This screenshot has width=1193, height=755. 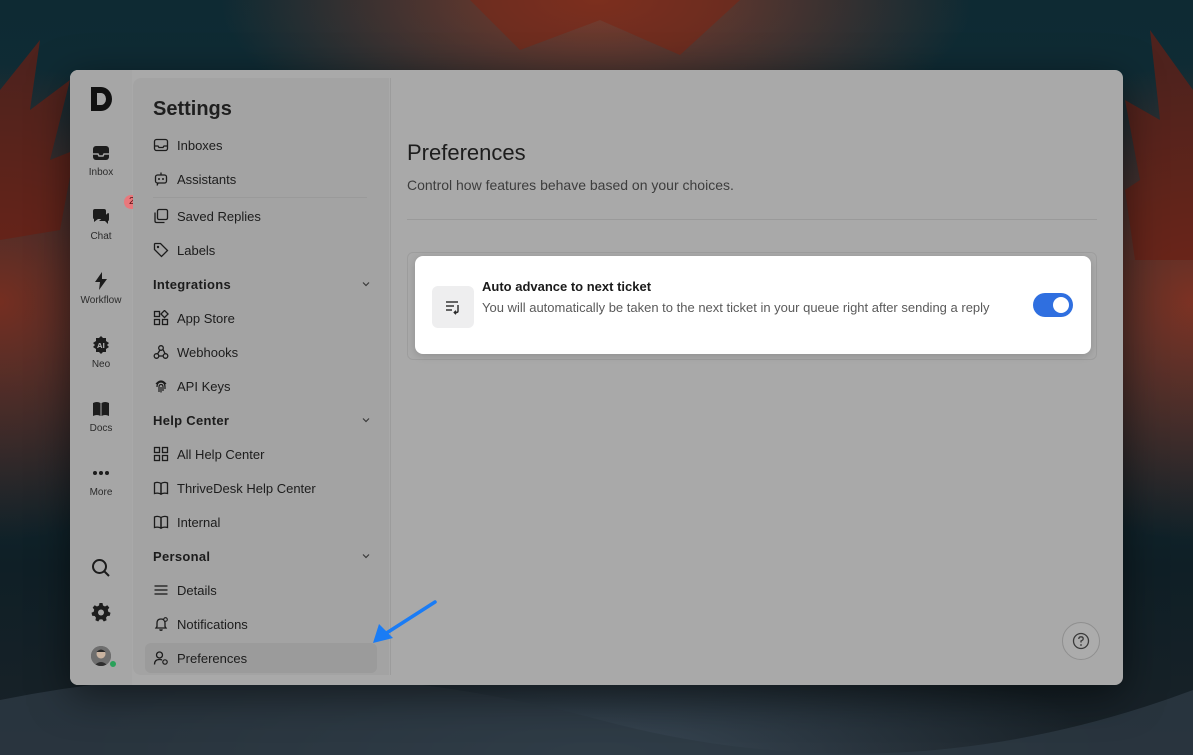 I want to click on search-button, so click(x=101, y=568).